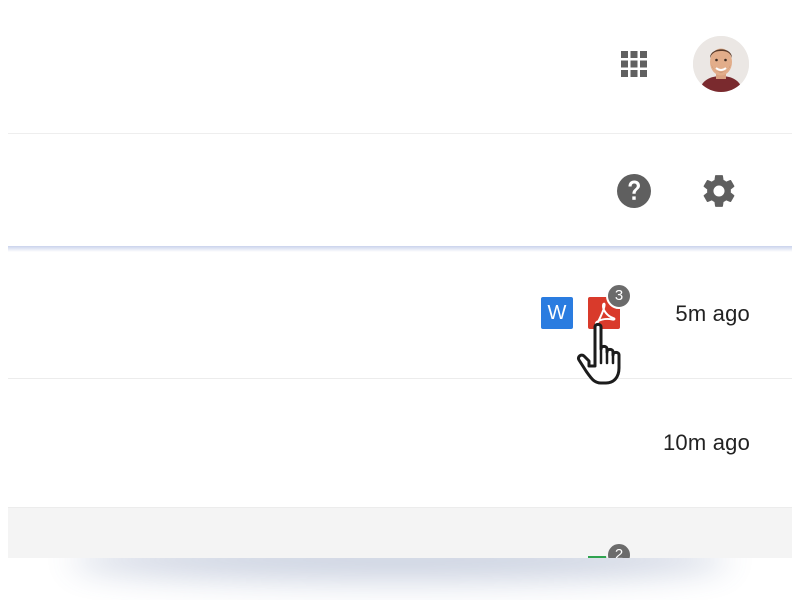  What do you see at coordinates (712, 313) in the screenshot?
I see `timestamp: 5m ago` at bounding box center [712, 313].